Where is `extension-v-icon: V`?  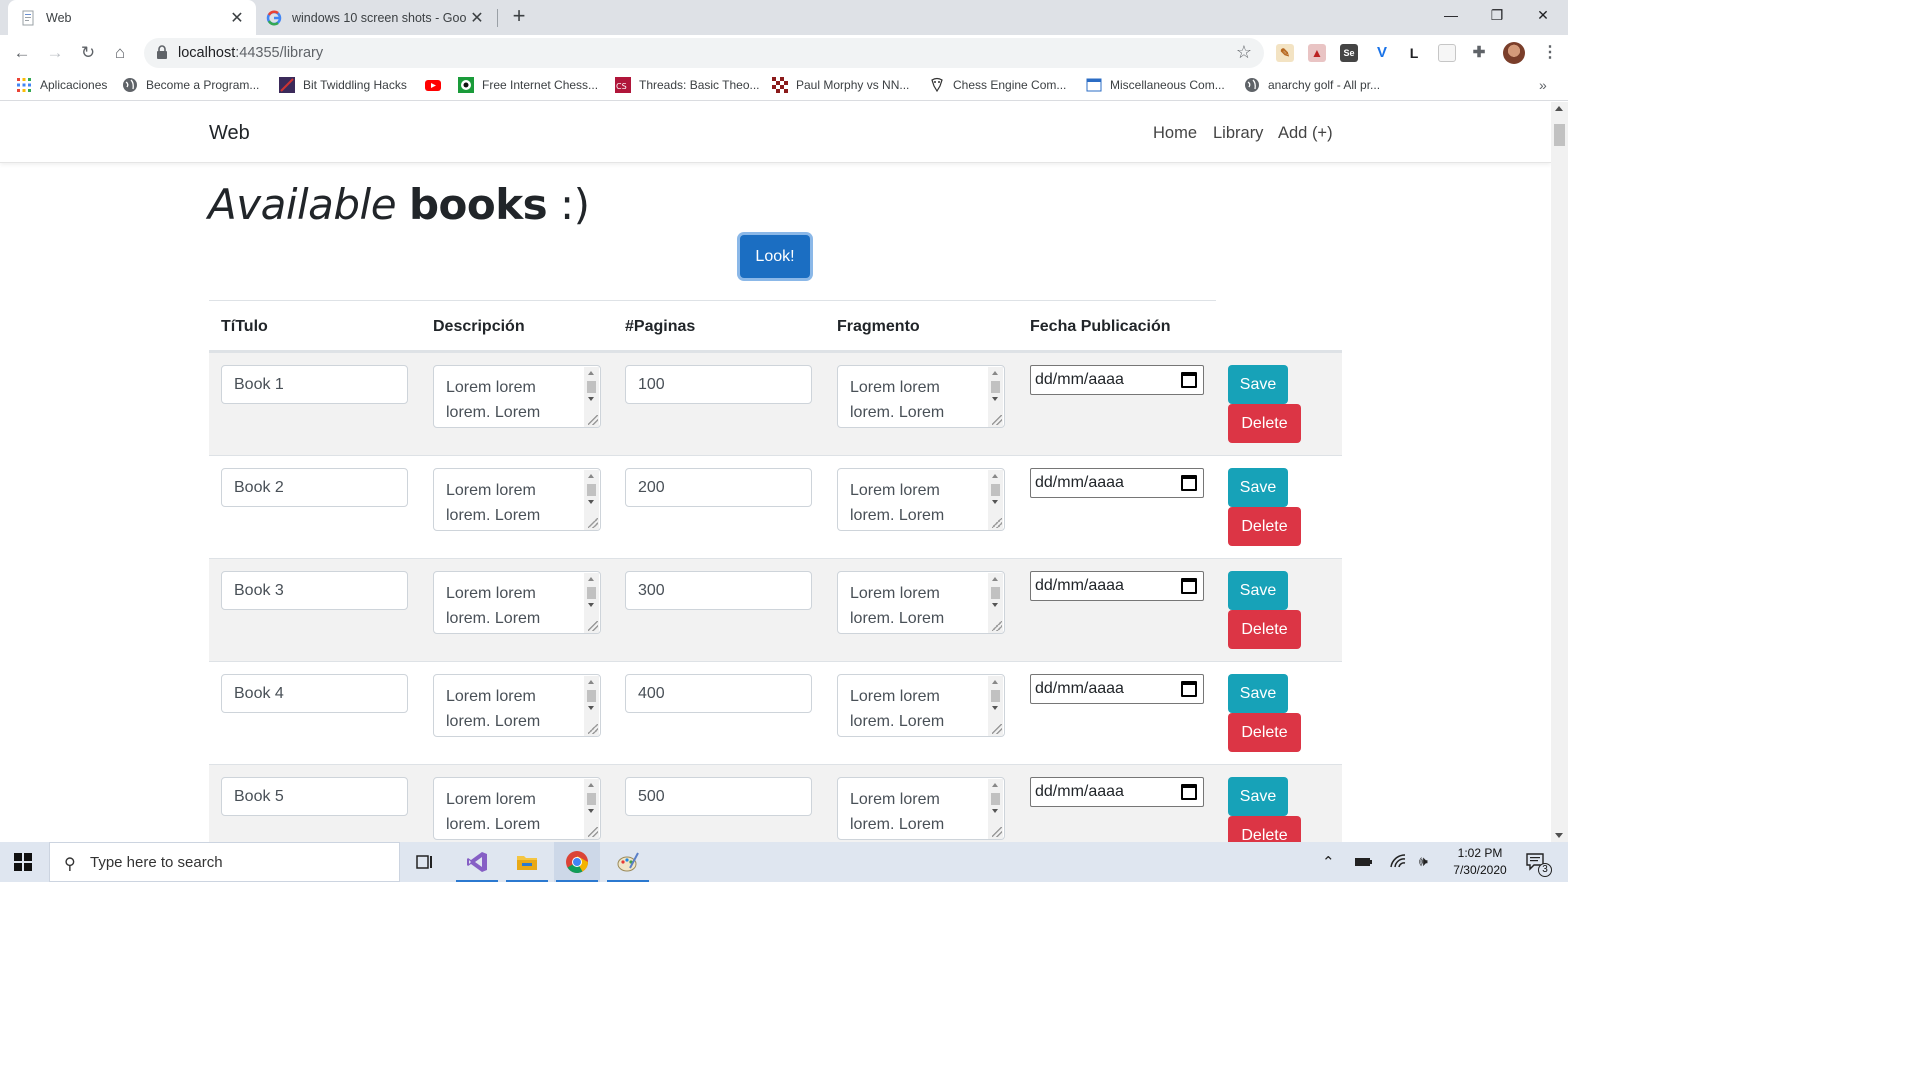
extension-v-icon: V is located at coordinates (1382, 53).